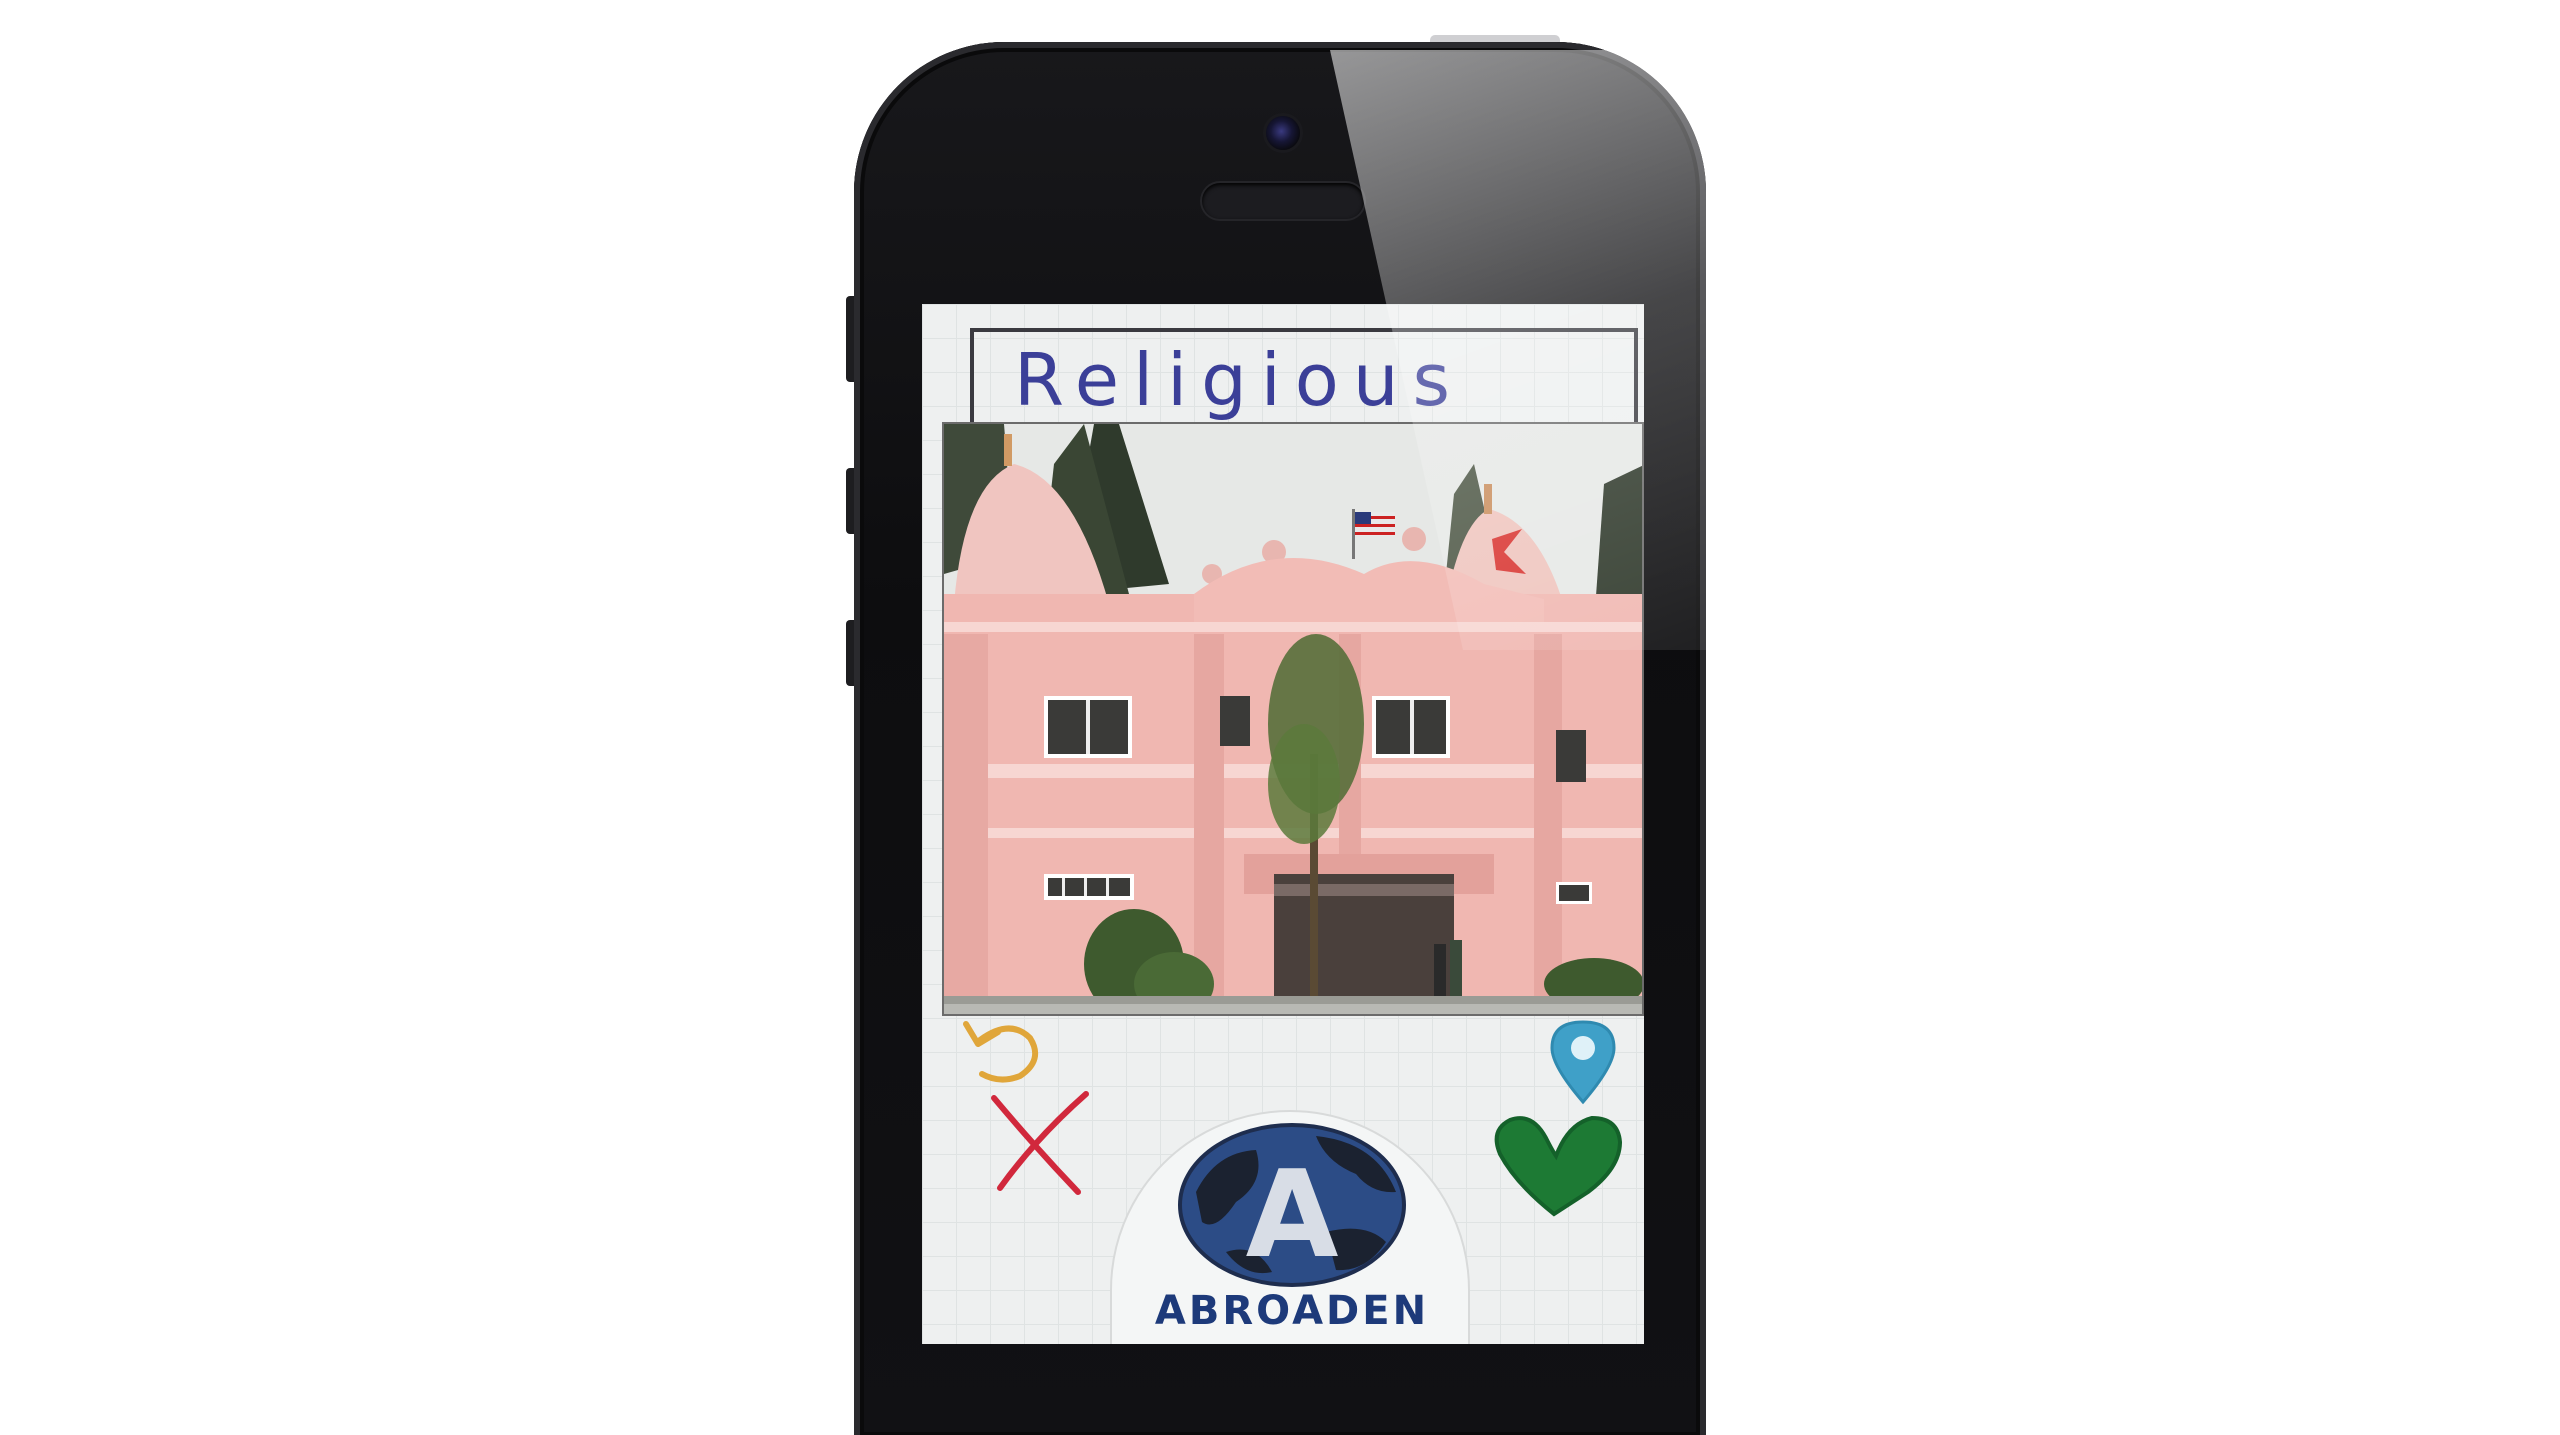 The width and height of the screenshot is (2560, 1435). I want to click on abroaden-logo: A ABROADEN, so click(1290, 1227).